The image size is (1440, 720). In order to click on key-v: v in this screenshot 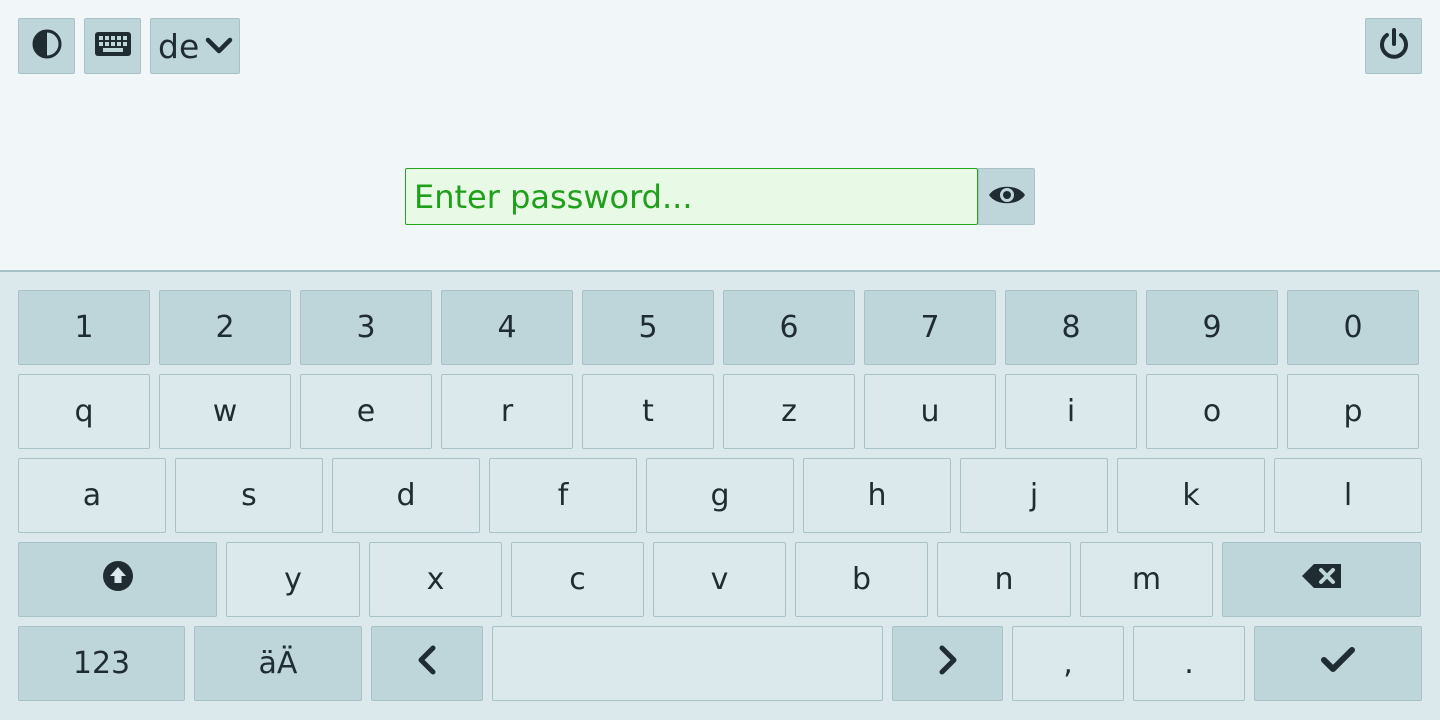, I will do `click(719, 579)`.